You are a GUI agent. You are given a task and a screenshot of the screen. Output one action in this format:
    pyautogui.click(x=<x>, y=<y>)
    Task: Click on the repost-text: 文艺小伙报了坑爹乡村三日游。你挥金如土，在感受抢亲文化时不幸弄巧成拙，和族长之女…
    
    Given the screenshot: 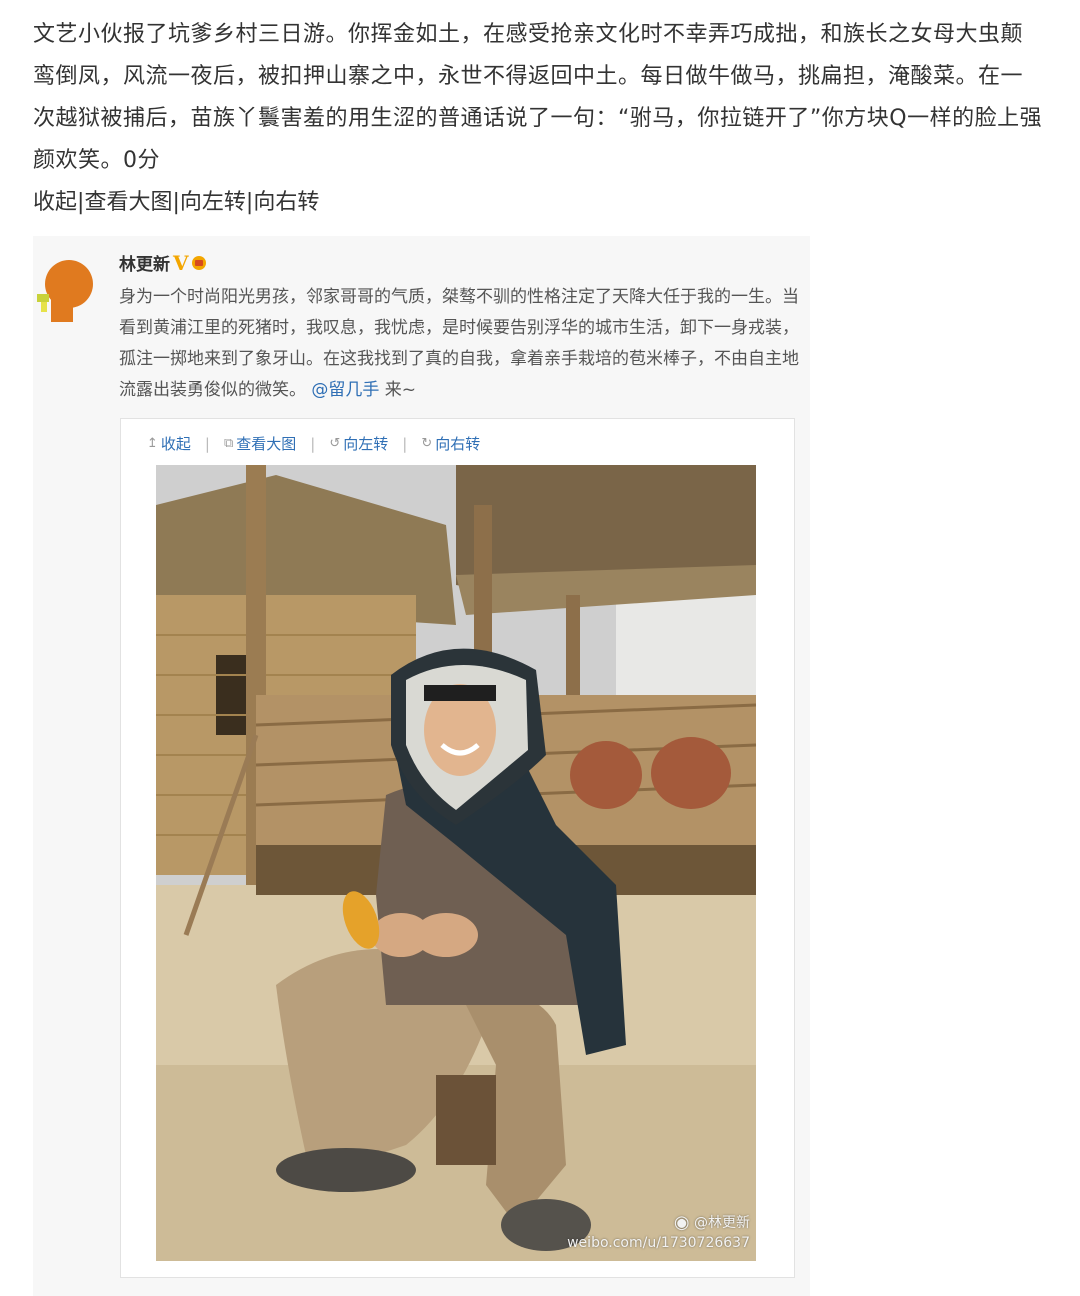 What is the action you would take?
    pyautogui.click(x=538, y=97)
    